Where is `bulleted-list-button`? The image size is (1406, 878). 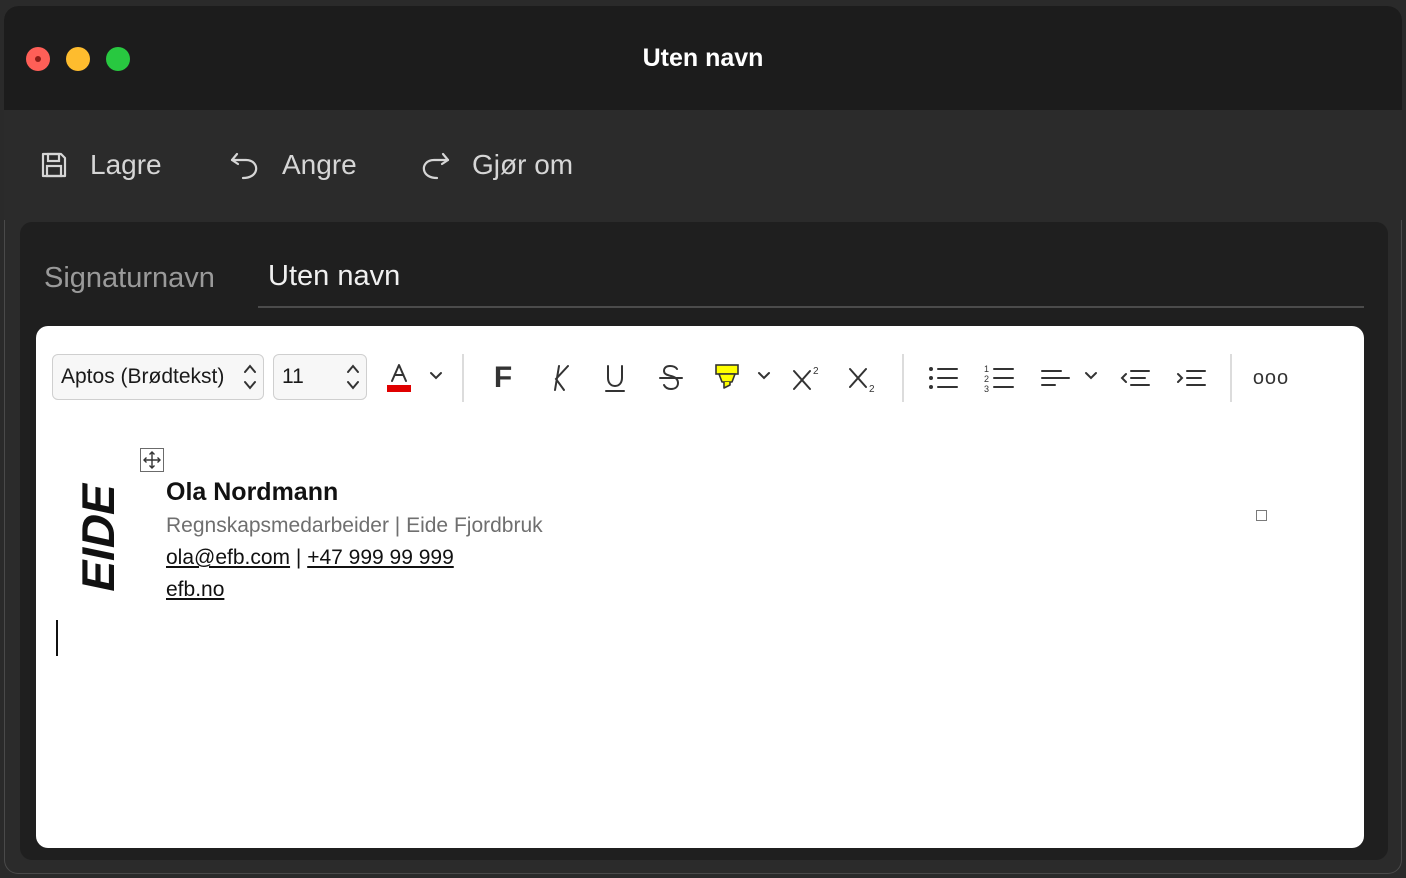 bulleted-list-button is located at coordinates (943, 378).